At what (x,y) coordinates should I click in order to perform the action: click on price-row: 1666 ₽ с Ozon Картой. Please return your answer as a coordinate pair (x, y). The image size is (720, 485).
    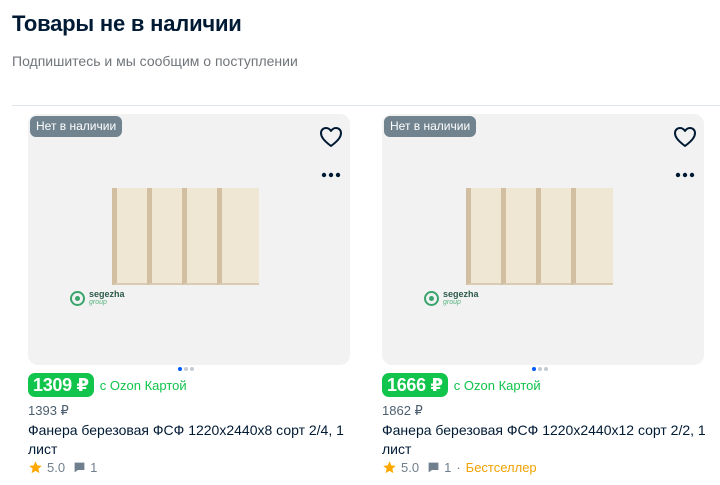
    Looking at the image, I should click on (461, 385).